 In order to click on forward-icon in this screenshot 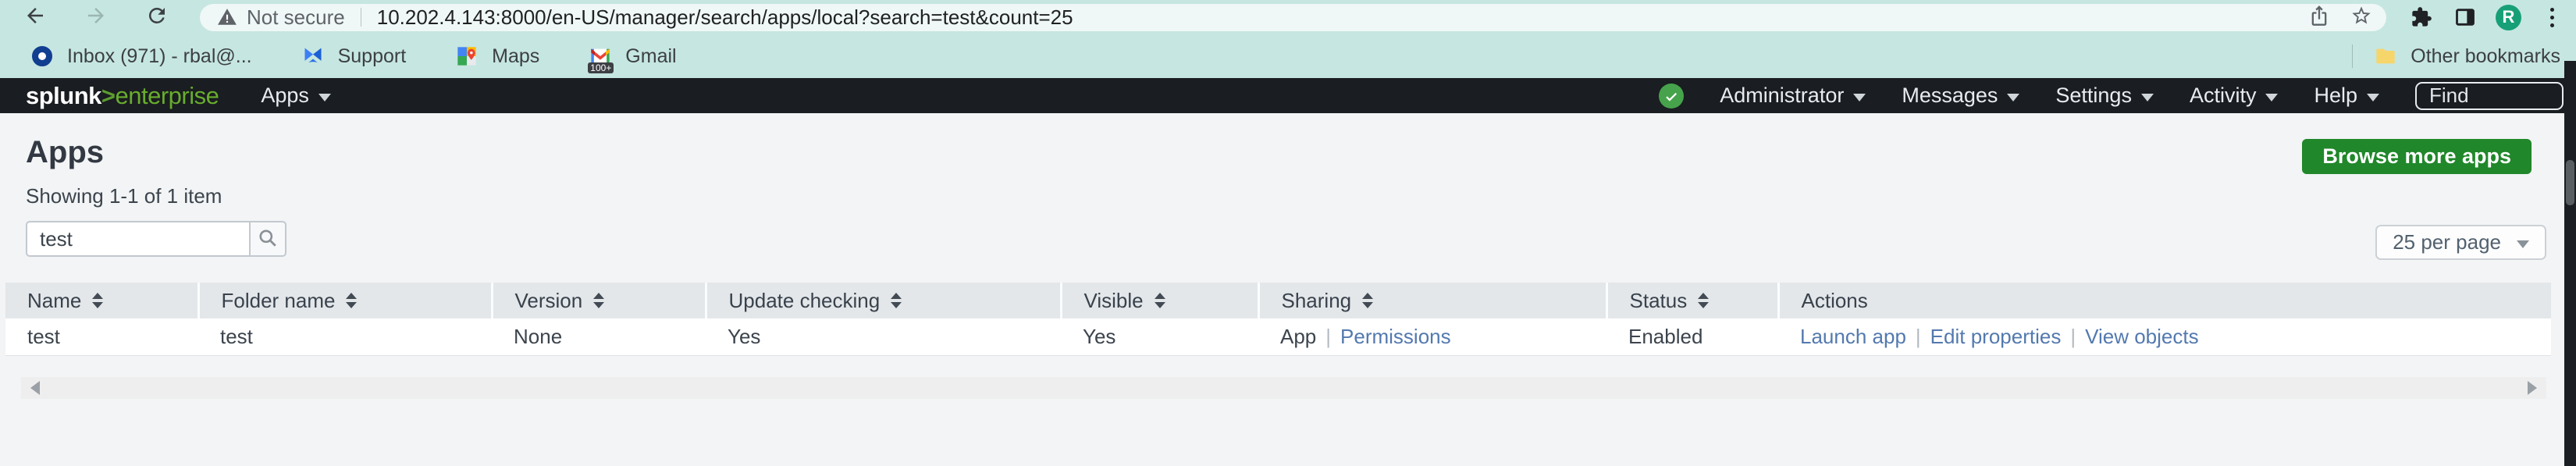, I will do `click(96, 17)`.